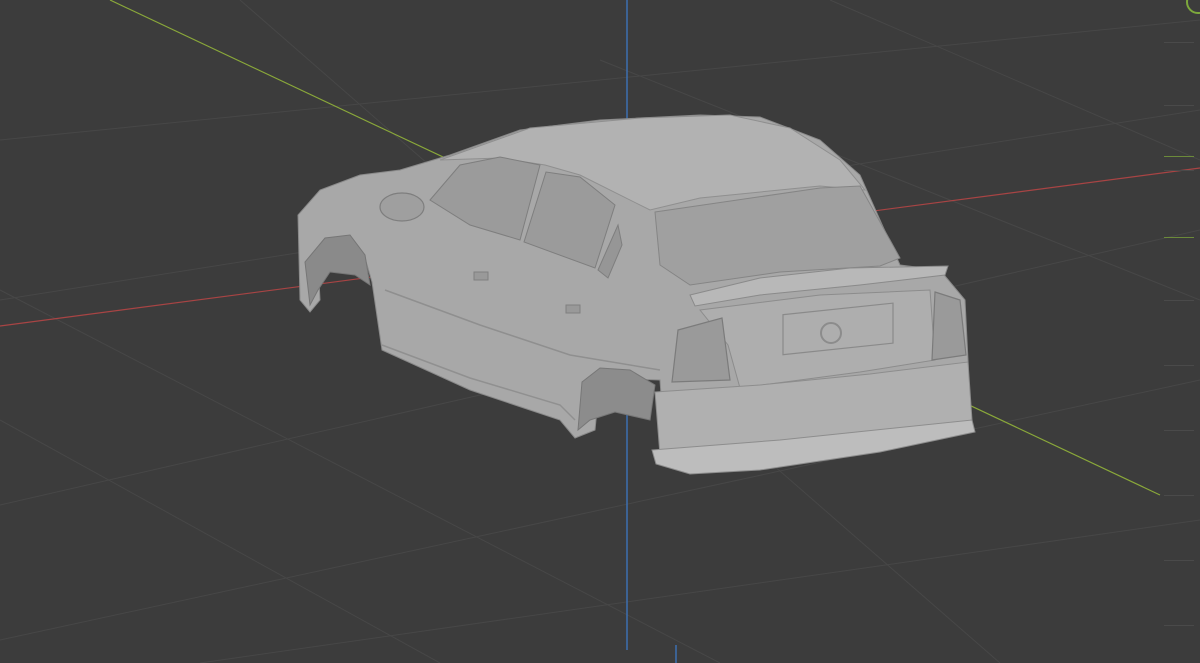 The width and height of the screenshot is (1200, 663). Describe the element at coordinates (481, 276) in the screenshot. I see `front-door-handle` at that location.